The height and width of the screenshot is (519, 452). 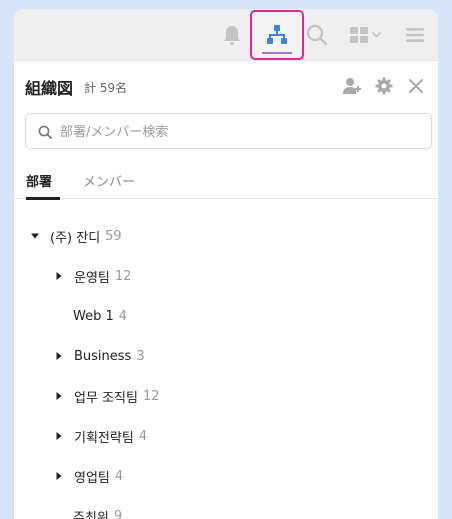 I want to click on tree-item-sales: 영업팀 4, so click(x=88, y=476).